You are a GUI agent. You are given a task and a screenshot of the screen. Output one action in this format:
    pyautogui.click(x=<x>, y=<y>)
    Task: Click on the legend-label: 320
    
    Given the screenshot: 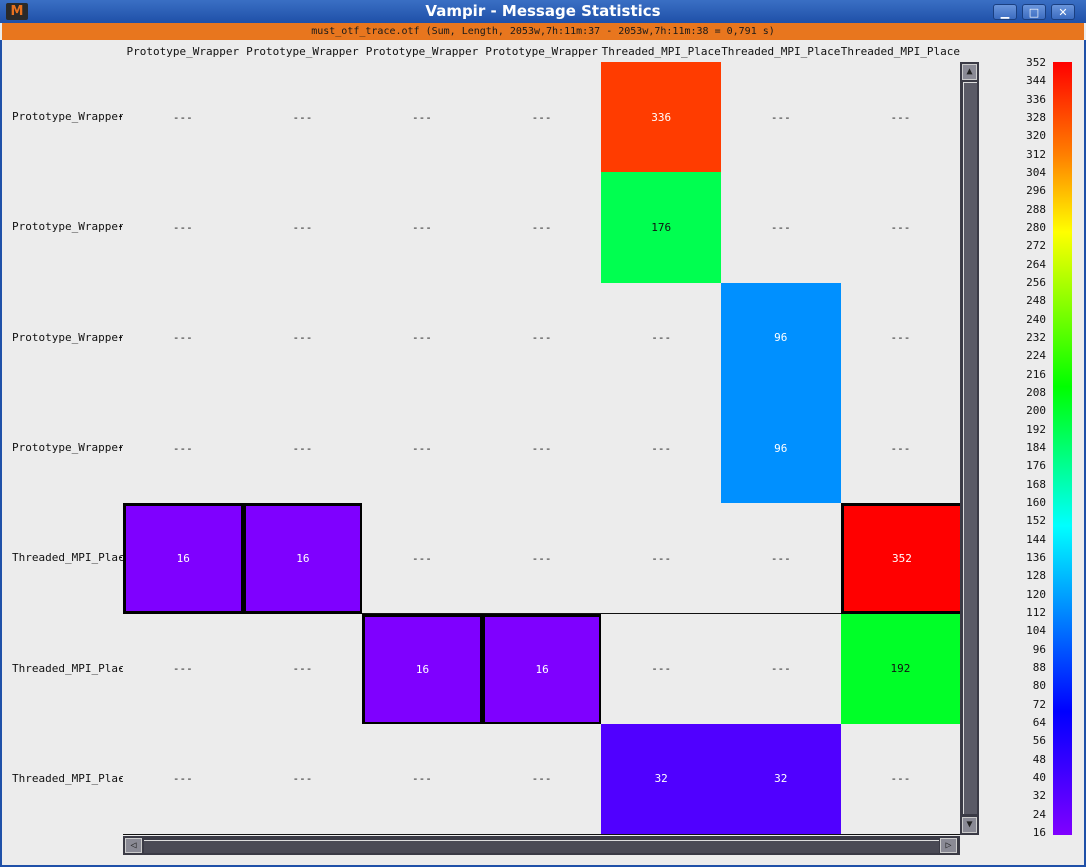 What is the action you would take?
    pyautogui.click(x=1036, y=136)
    